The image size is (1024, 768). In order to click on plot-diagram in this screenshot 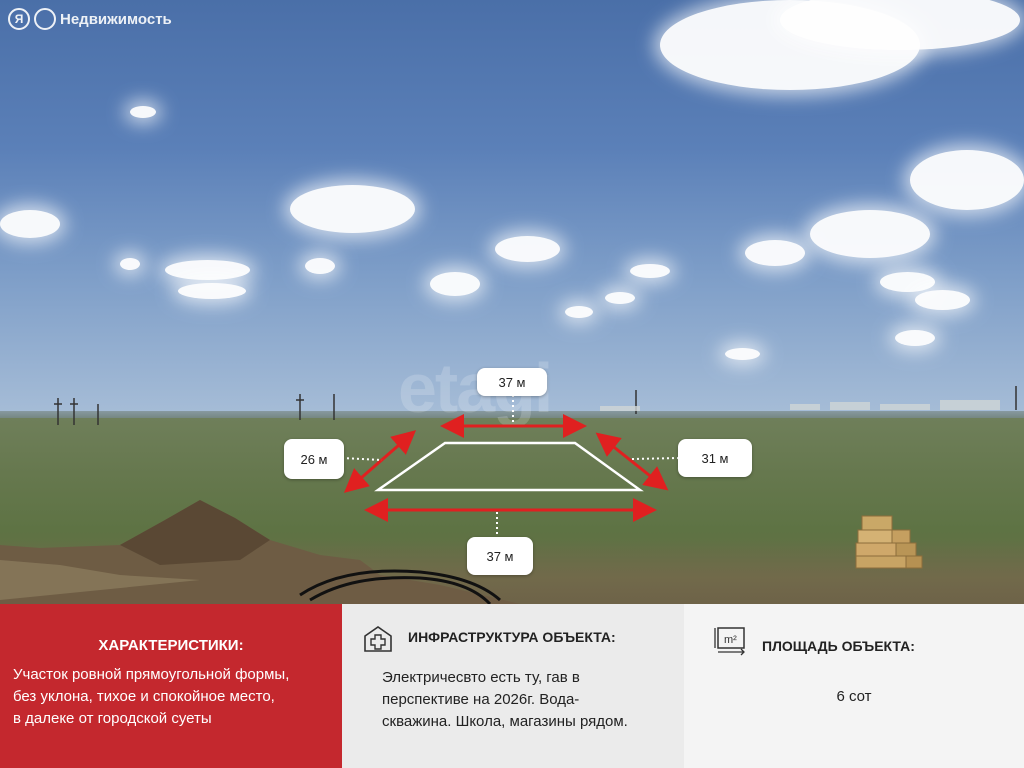, I will do `click(511, 466)`.